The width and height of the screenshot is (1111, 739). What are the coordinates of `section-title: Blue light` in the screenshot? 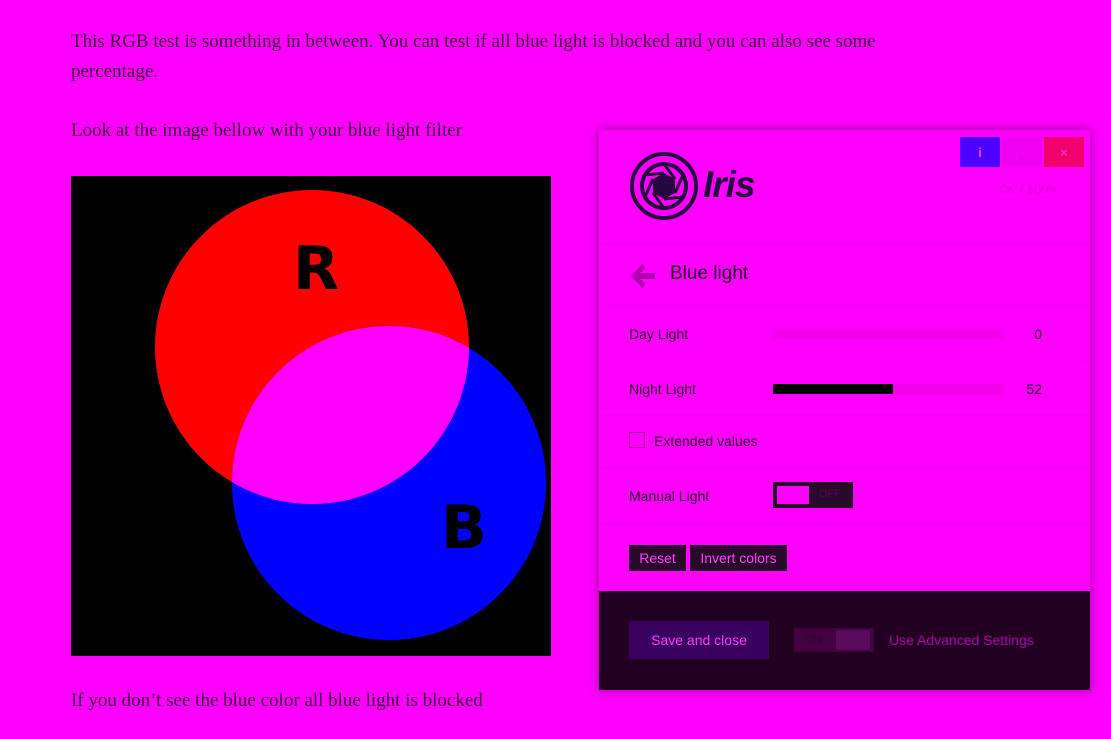 It's located at (709, 273).